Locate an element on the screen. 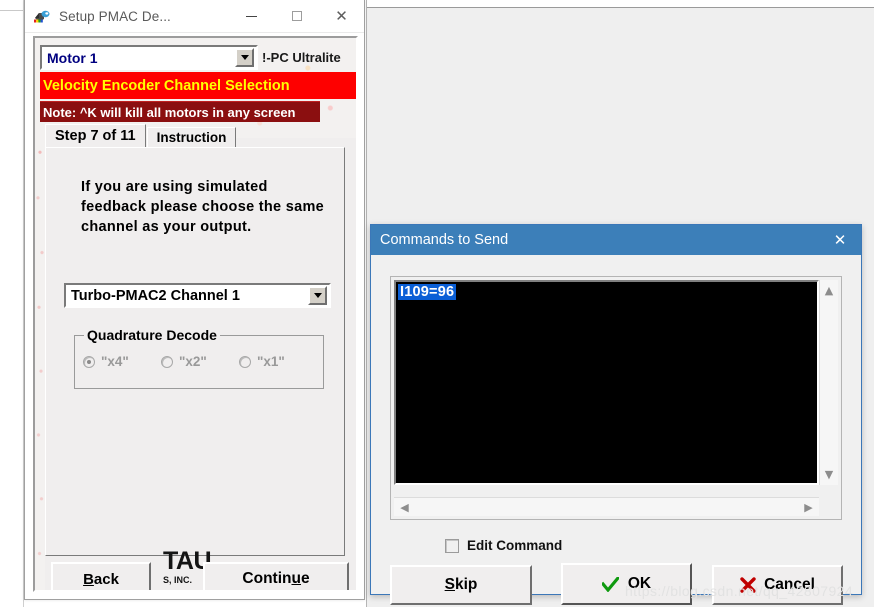  quadrature-decode-options: "x4" "x2" "x1" is located at coordinates (200, 361).